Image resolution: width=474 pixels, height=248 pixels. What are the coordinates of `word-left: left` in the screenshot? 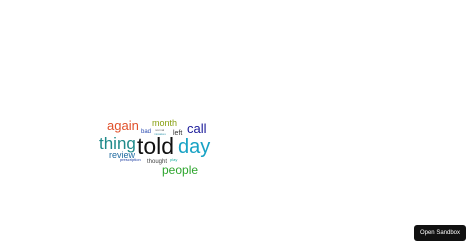 It's located at (178, 133).